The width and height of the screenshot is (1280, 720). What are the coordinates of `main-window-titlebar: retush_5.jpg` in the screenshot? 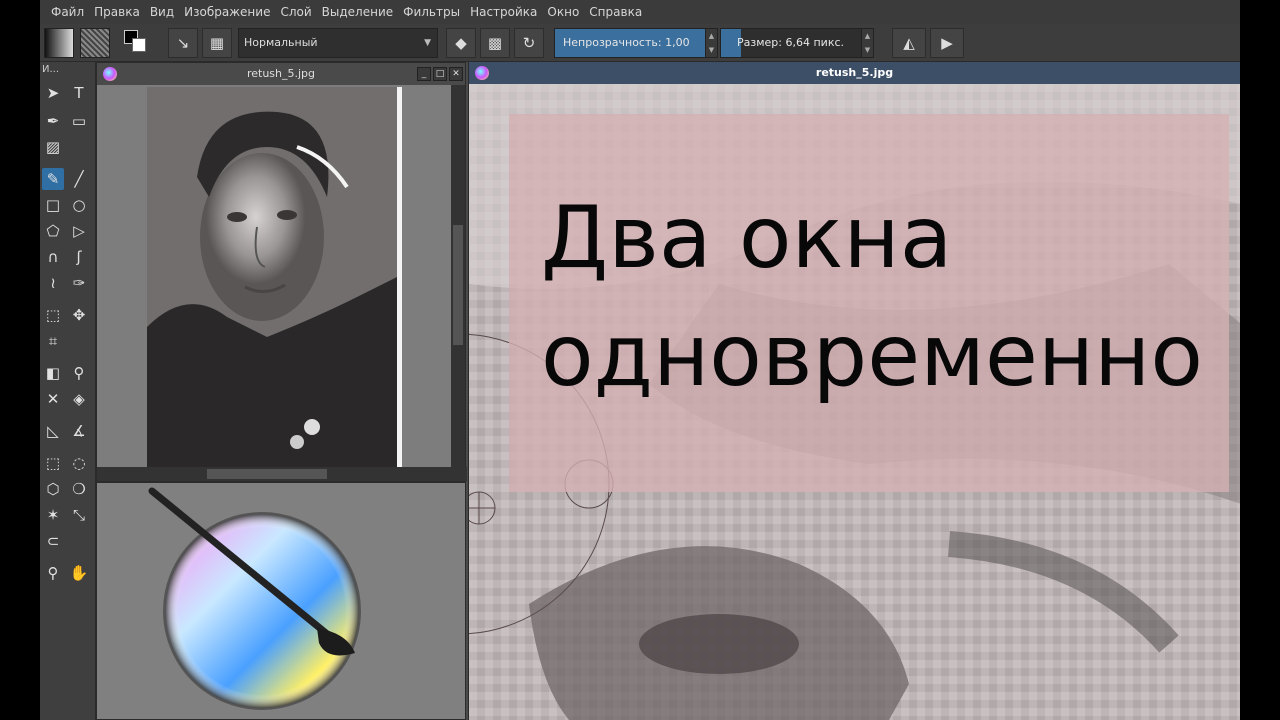 It's located at (854, 73).